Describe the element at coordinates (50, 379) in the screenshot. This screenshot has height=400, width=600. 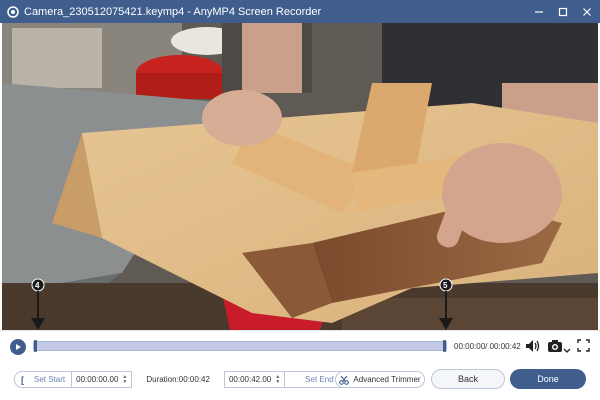
I see `set-start-label: Set Start` at that location.